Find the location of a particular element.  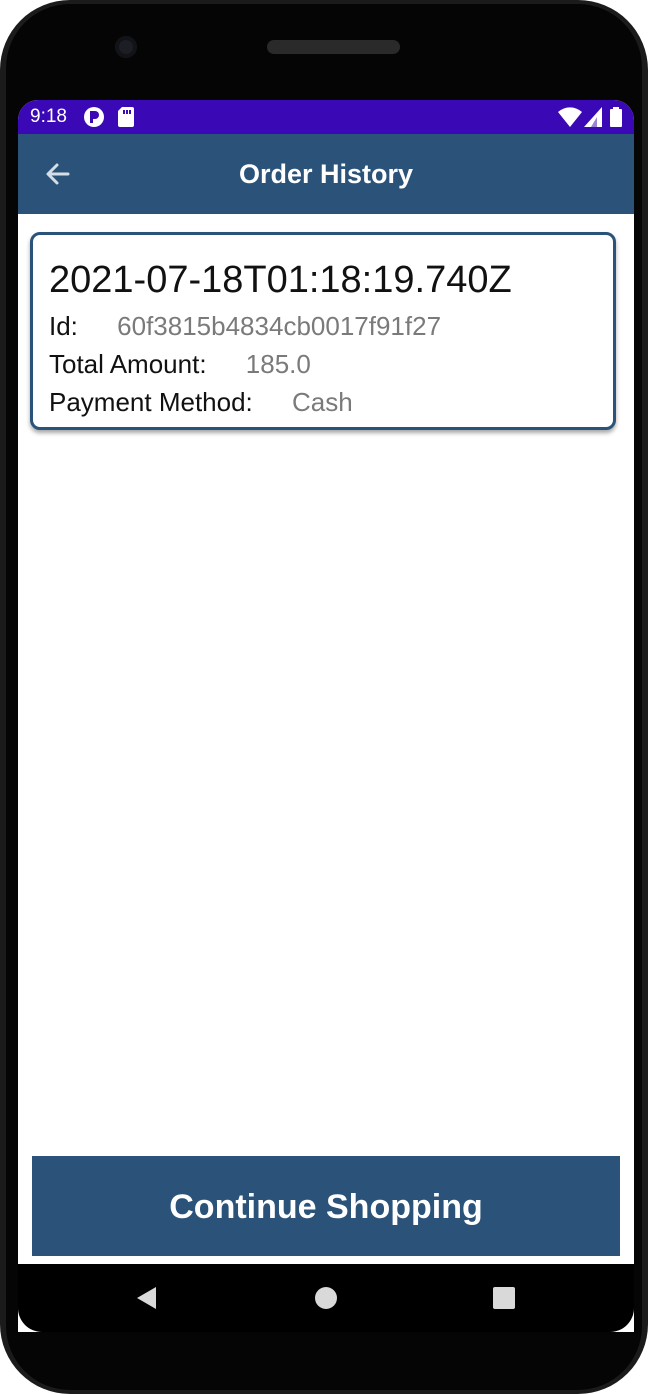

arrow-left-icon is located at coordinates (58, 174).